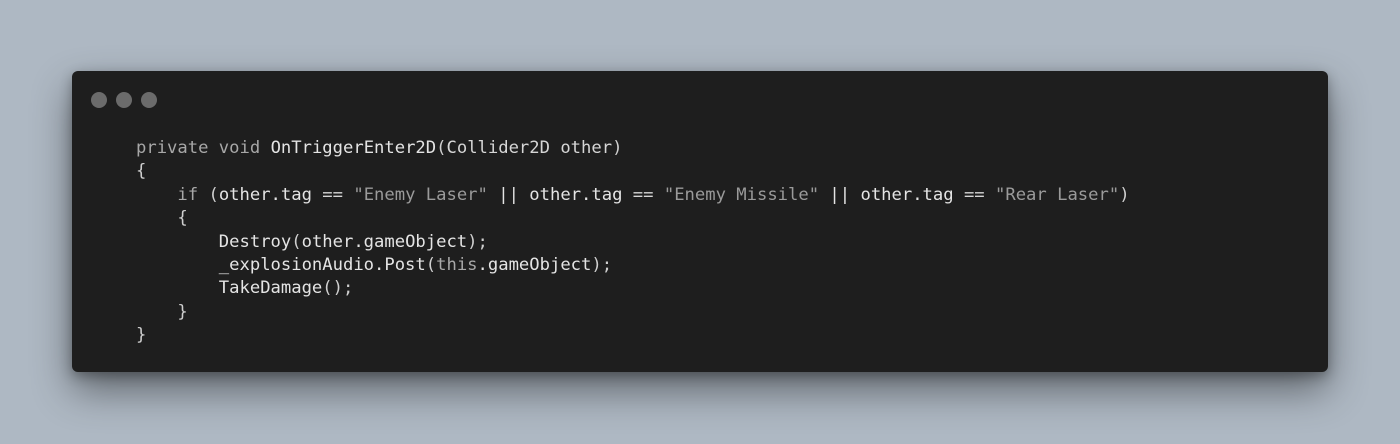  I want to click on code-token: other.gameObject, so click(384, 241).